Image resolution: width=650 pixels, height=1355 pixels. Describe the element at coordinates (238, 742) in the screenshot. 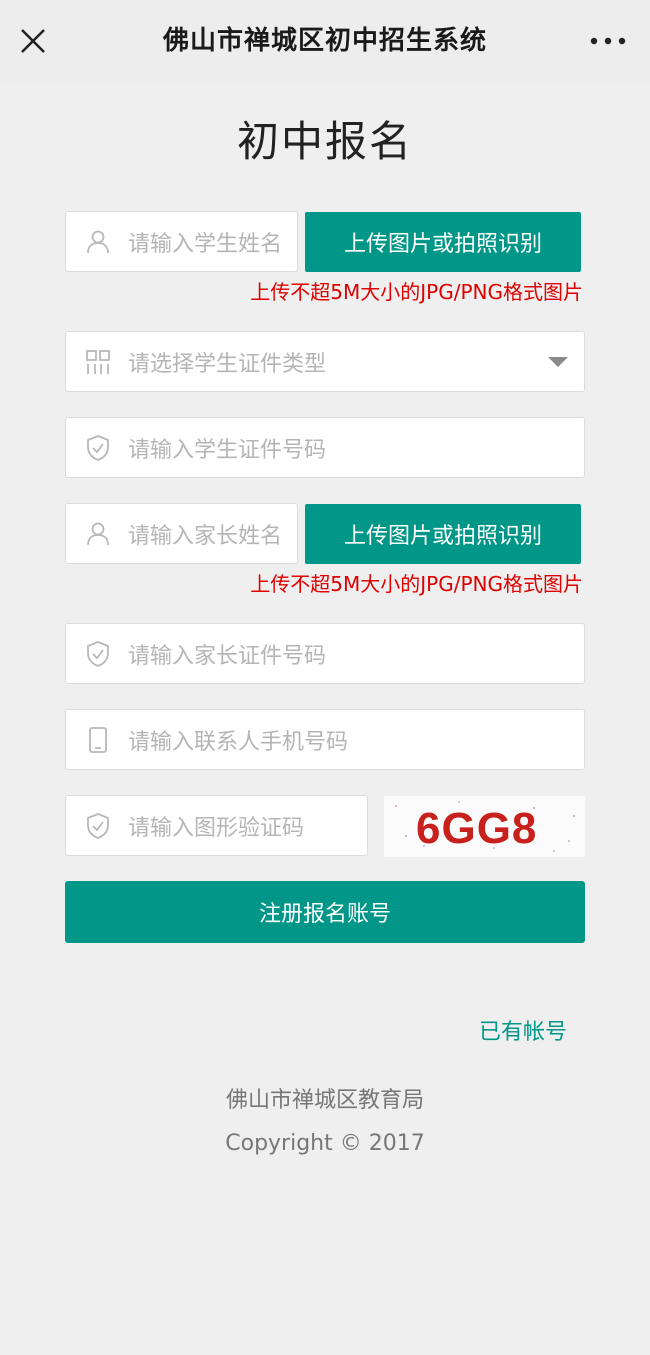

I see `phone-placeholder: 请输入联系人手机号码` at that location.